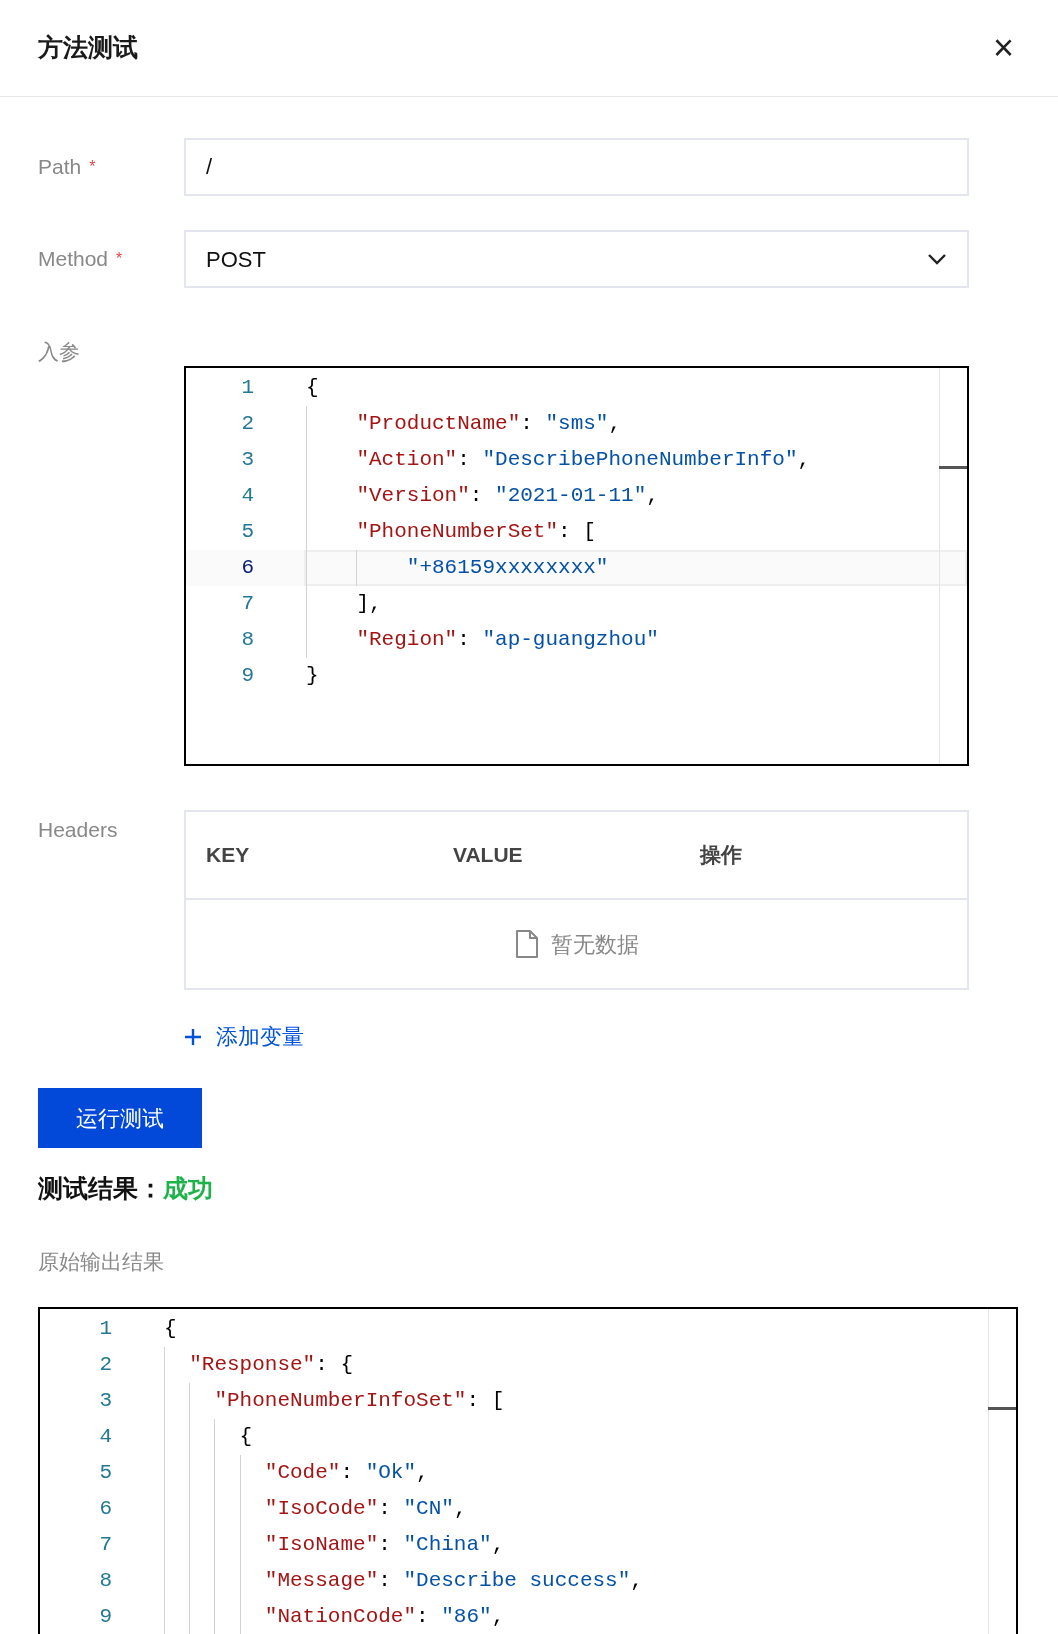 The image size is (1058, 1634). Describe the element at coordinates (636, 460) in the screenshot. I see `code-line: "Action": "DescribePhoneNumberInfo",` at that location.